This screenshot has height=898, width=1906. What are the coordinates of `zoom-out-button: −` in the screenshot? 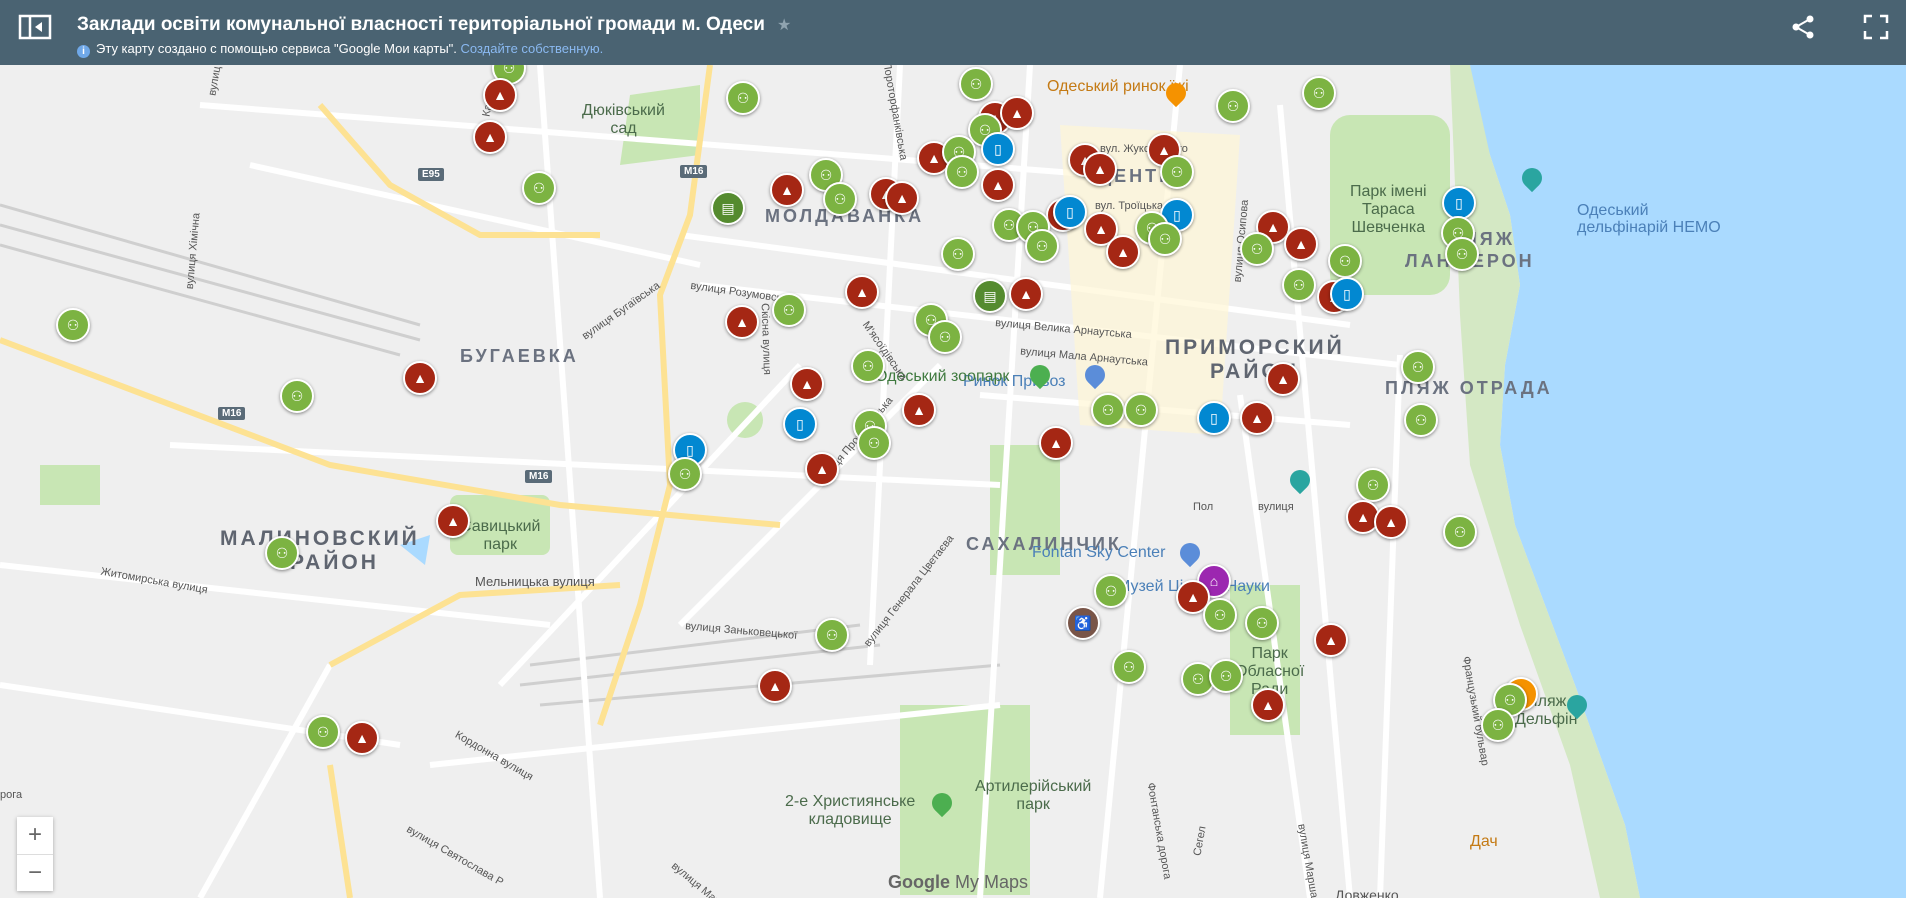 It's located at (35, 873).